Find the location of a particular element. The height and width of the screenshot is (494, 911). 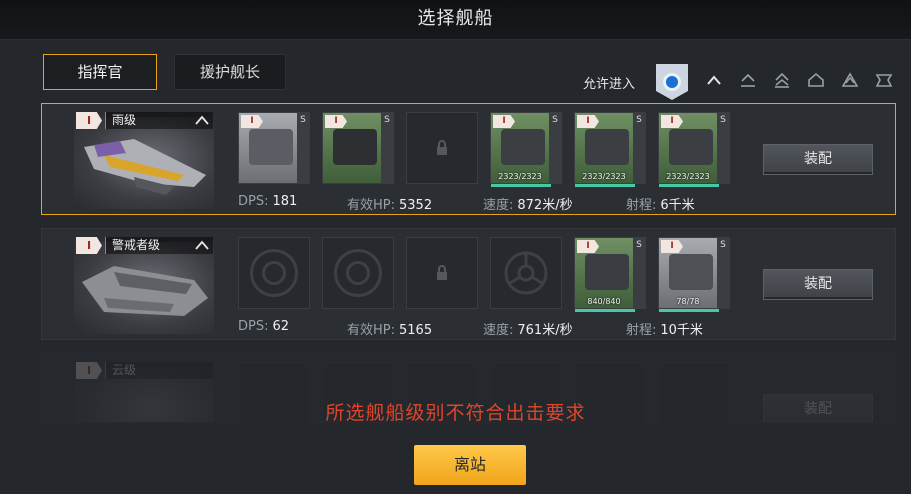

module-slot: I S 78/78 is located at coordinates (694, 274).